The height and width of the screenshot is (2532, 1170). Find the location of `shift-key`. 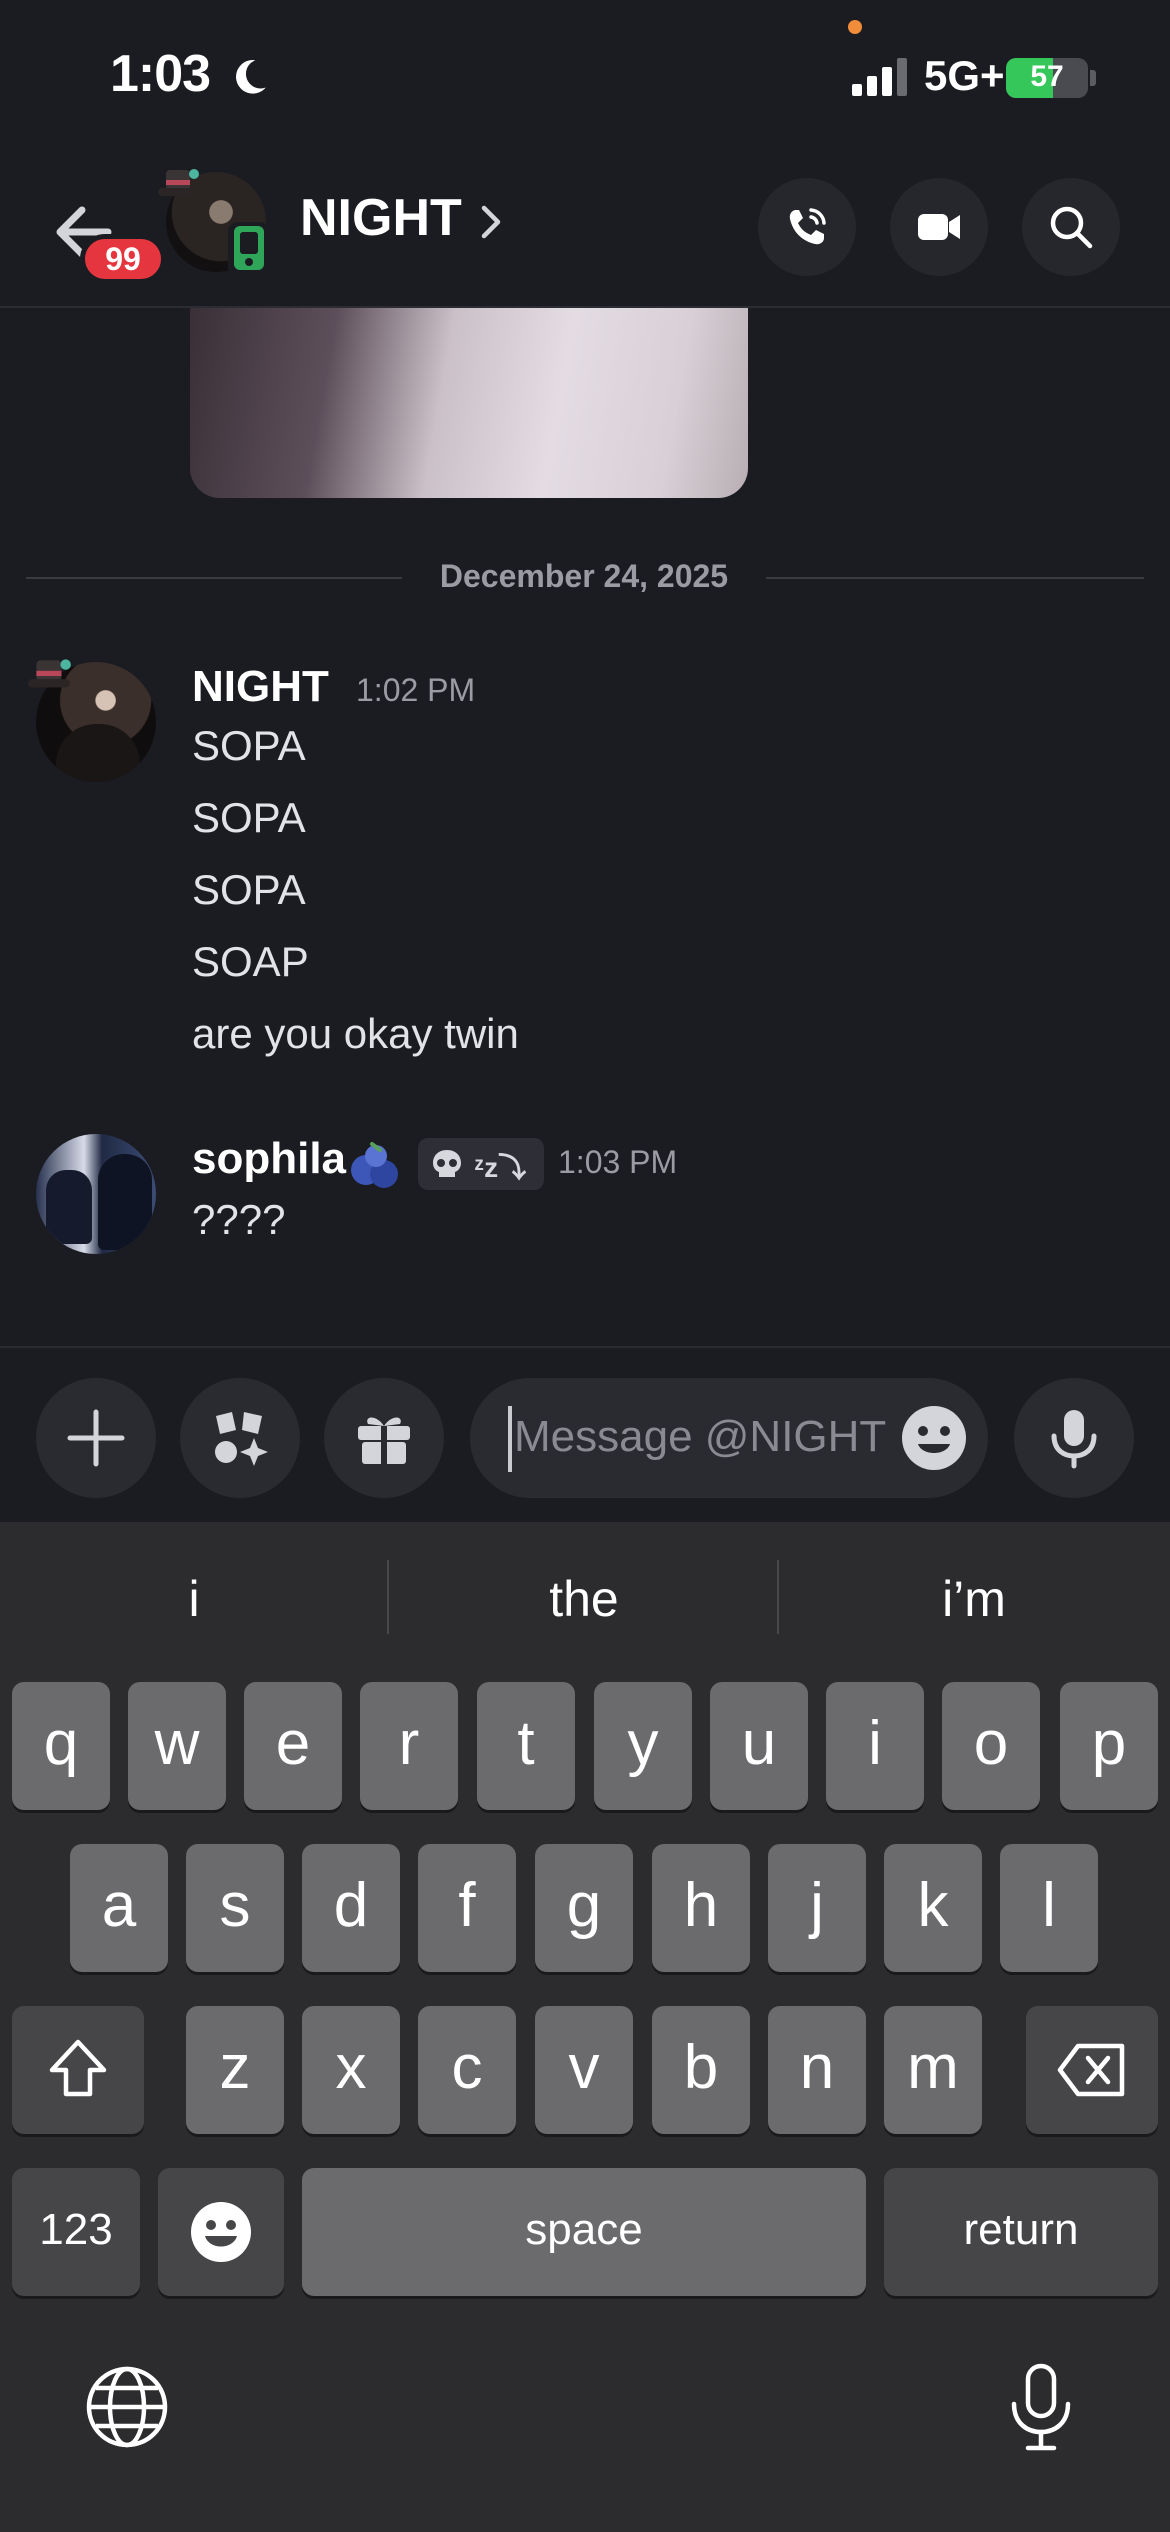

shift-key is located at coordinates (78, 2070).